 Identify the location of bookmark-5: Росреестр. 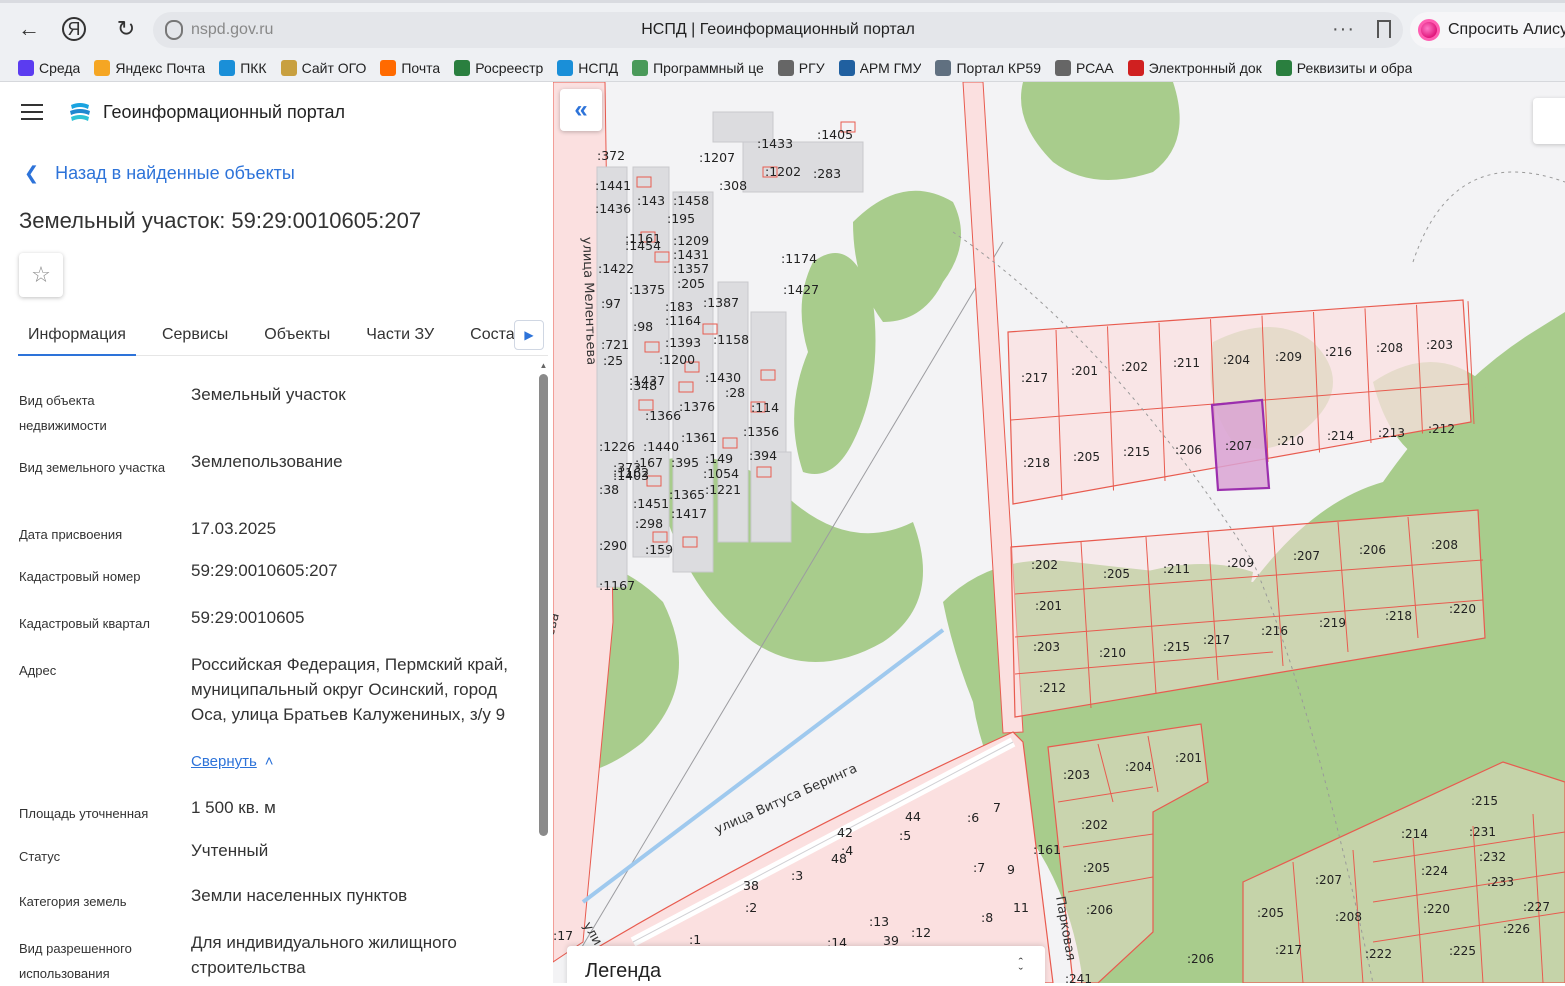
(498, 68).